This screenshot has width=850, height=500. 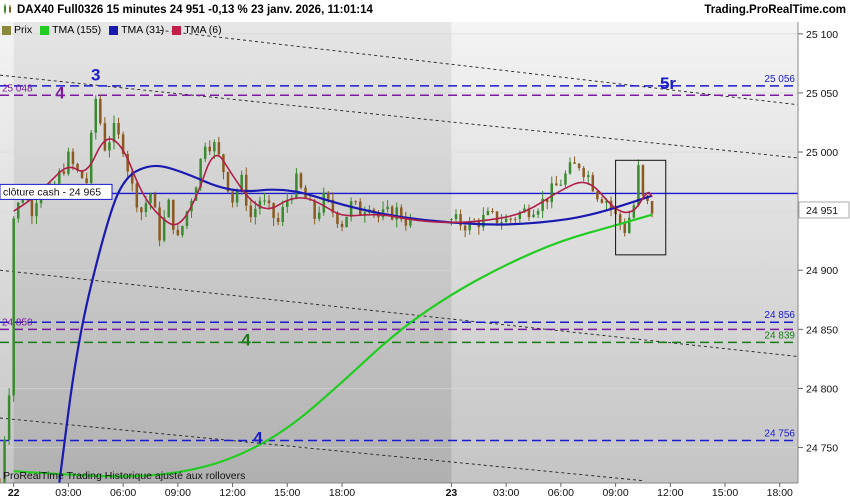 What do you see at coordinates (779, 79) in the screenshot?
I see `level-price-label: 25 056` at bounding box center [779, 79].